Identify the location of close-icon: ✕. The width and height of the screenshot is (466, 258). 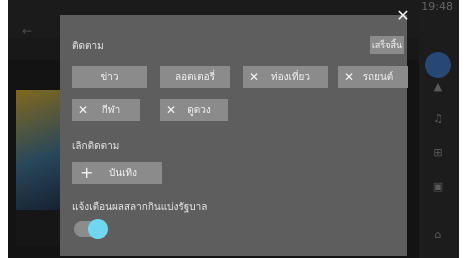
(403, 16).